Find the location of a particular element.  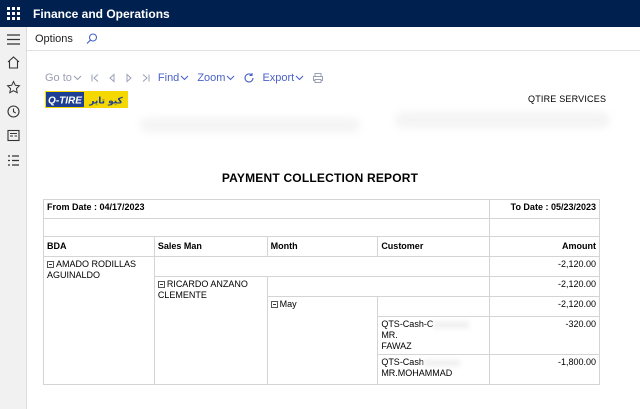

customer-cell: QTS-Cash MR.MOHAMMAD is located at coordinates (434, 369).